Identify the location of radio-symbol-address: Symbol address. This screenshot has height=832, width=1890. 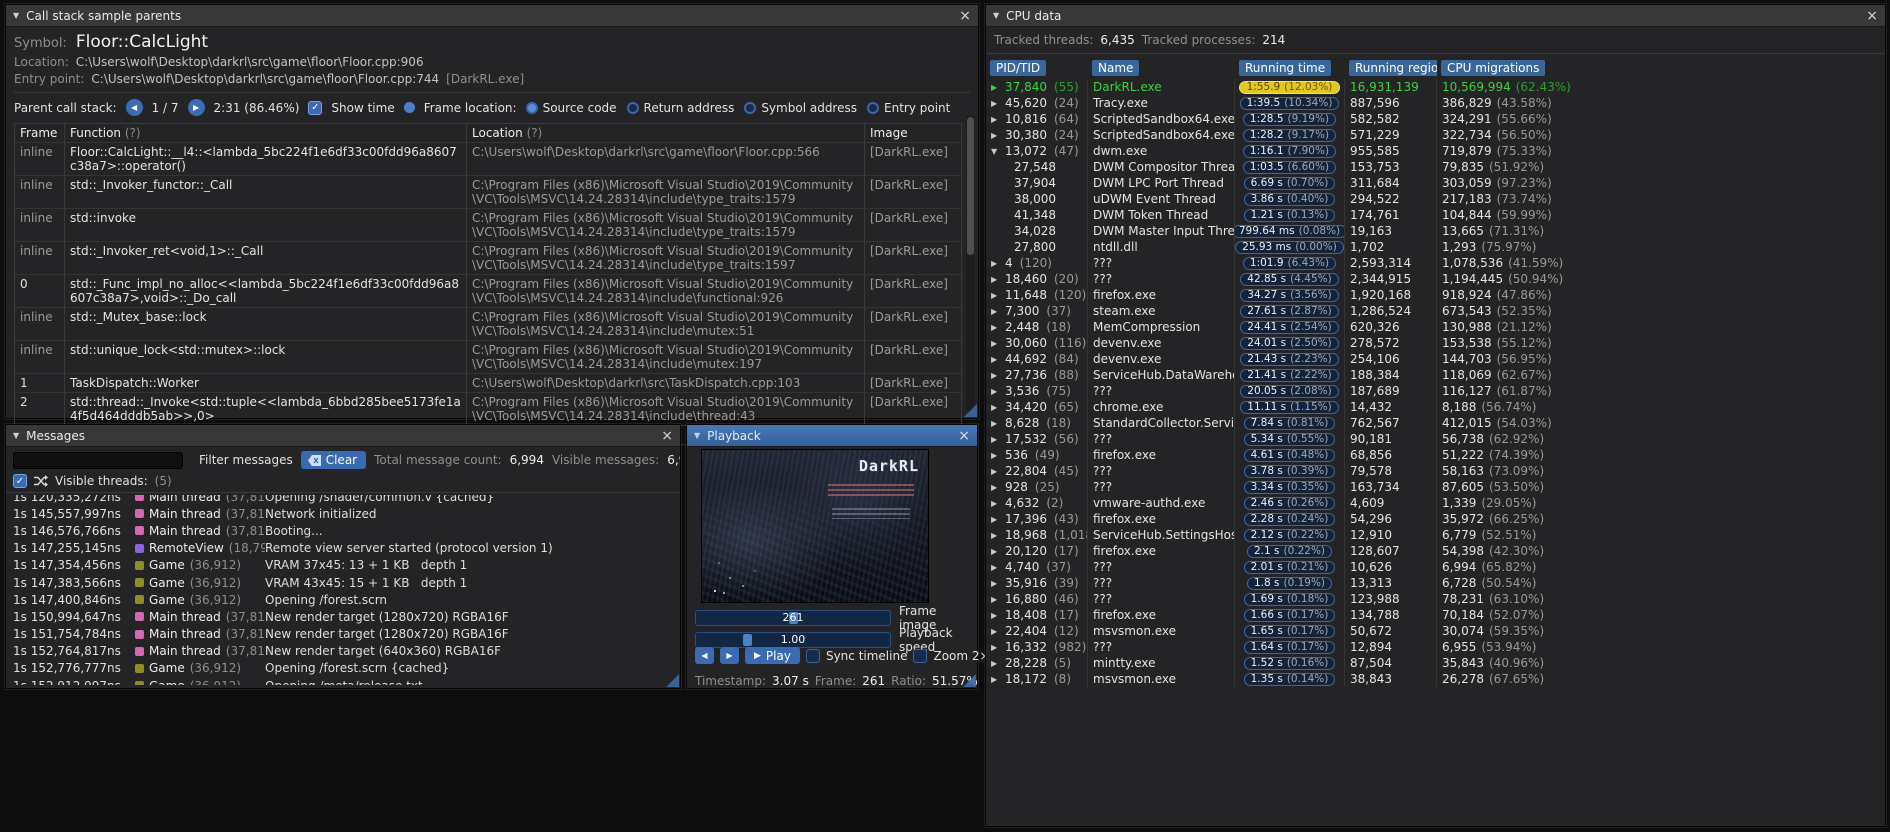
(800, 108).